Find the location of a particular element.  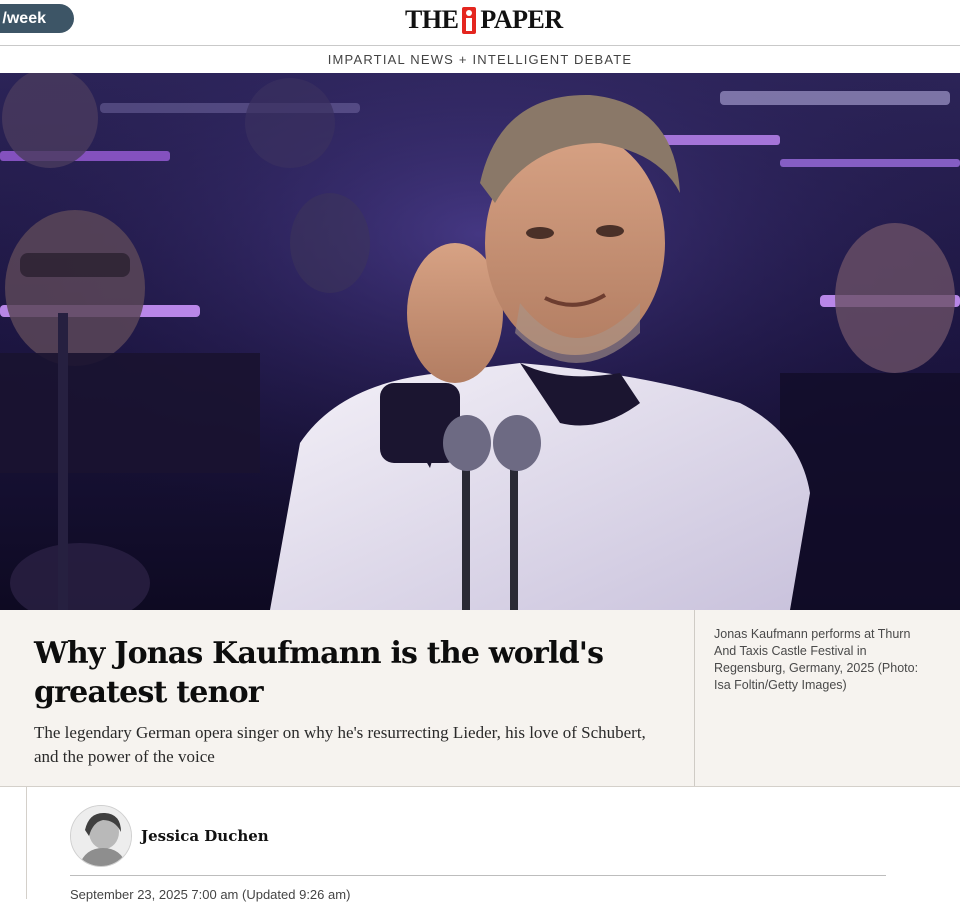

logo-text-the: THE is located at coordinates (432, 19).